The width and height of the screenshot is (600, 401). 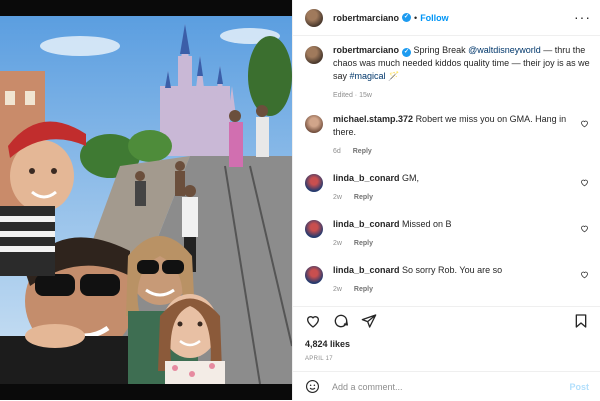 I want to click on post-header: robertmarciano ✓ • Follow ···, so click(x=446, y=18).